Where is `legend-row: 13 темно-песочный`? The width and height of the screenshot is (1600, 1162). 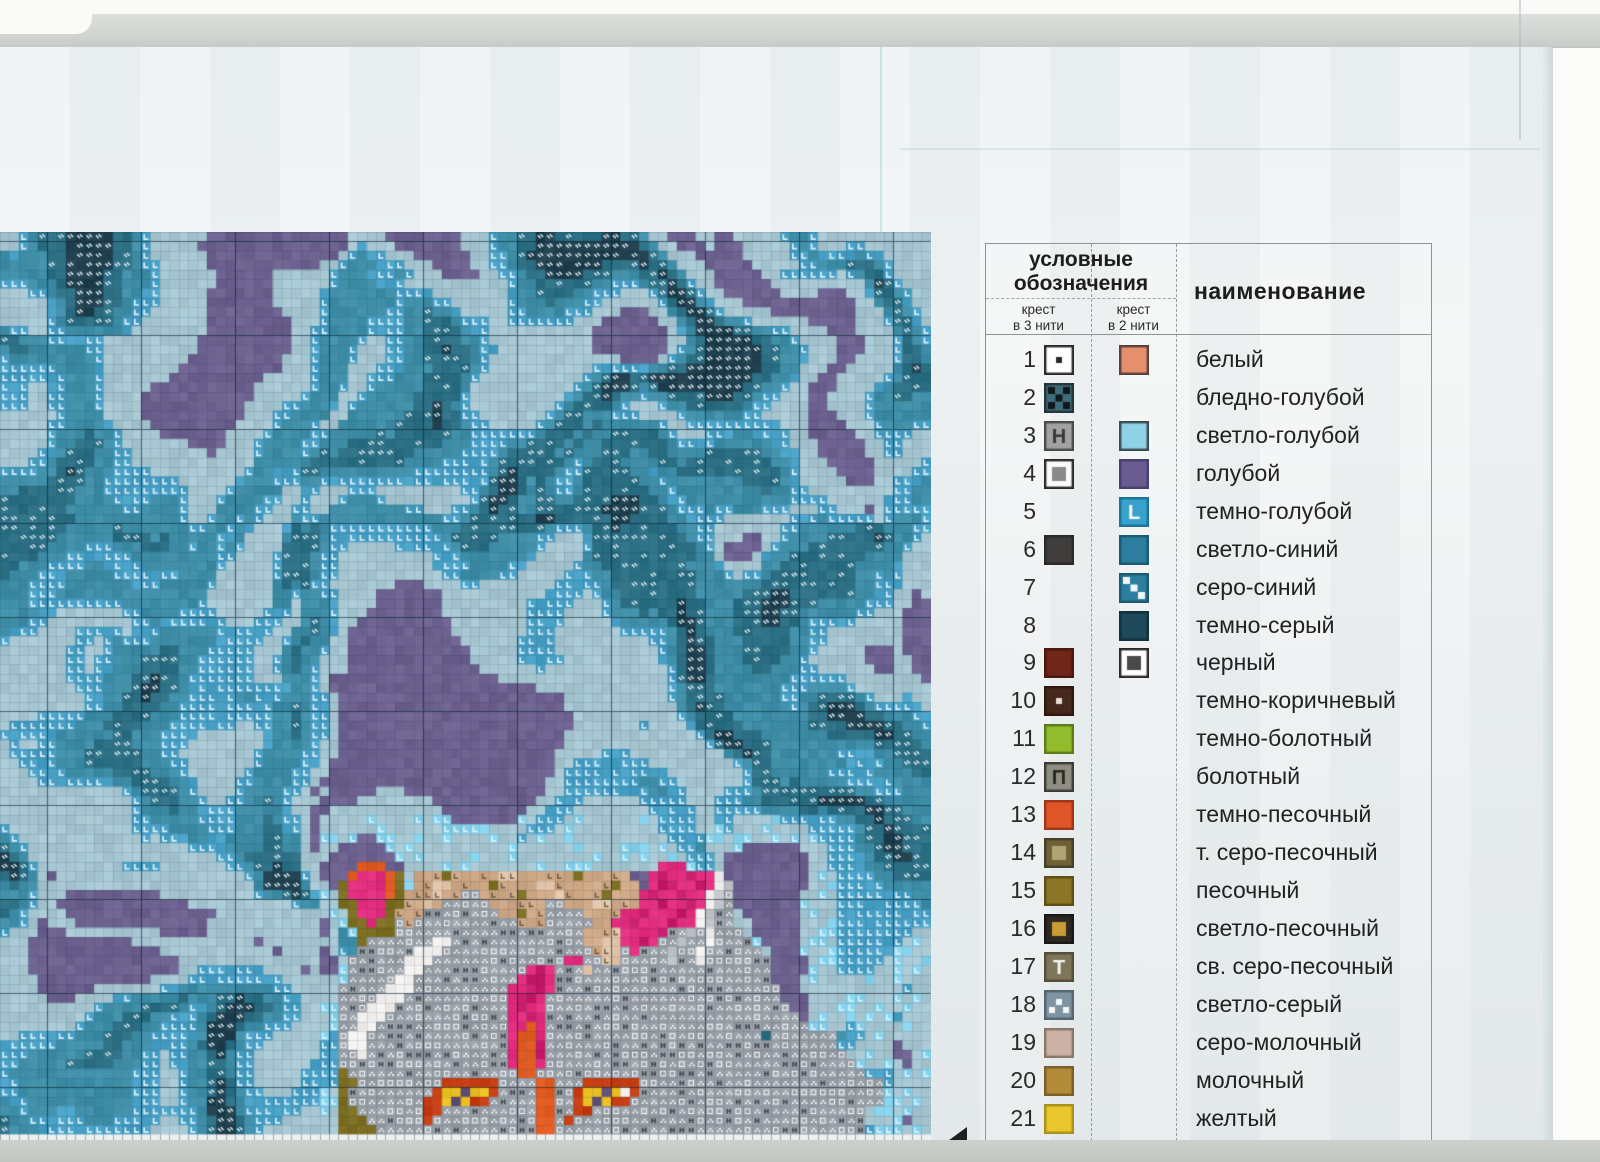
legend-row: 13 темно-песочный is located at coordinates (1208, 815).